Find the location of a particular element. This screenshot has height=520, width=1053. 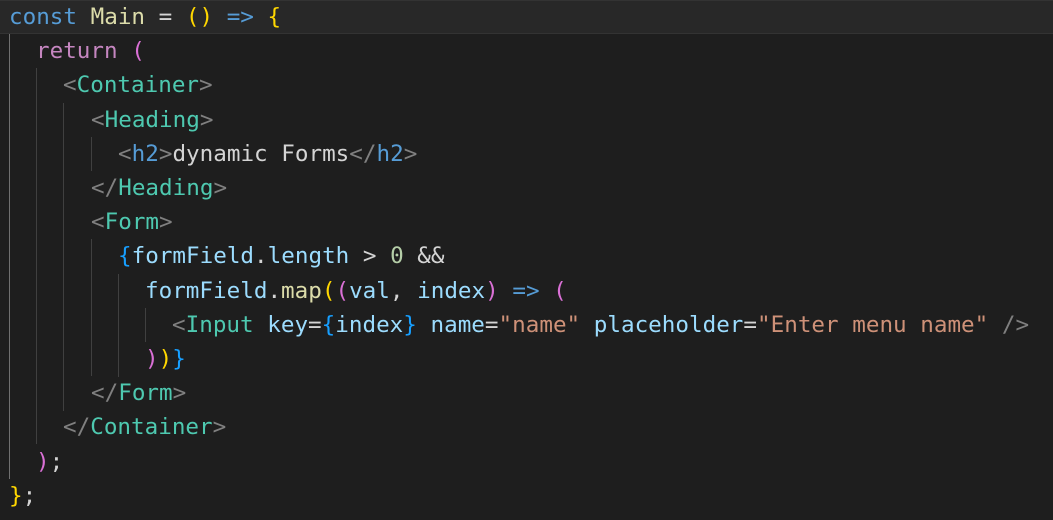

code-line: <Form> is located at coordinates (526, 222).